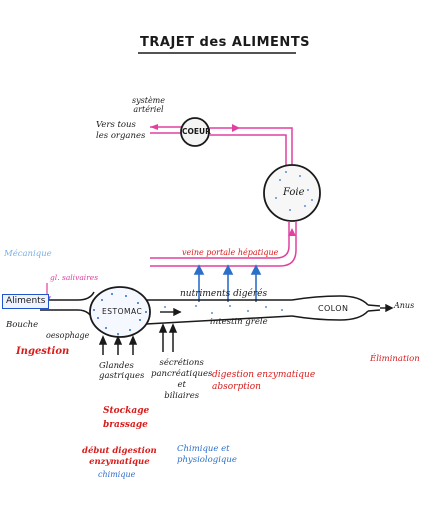  Describe the element at coordinates (395, 359) in the screenshot. I see `label-elimination: Élimination` at that location.